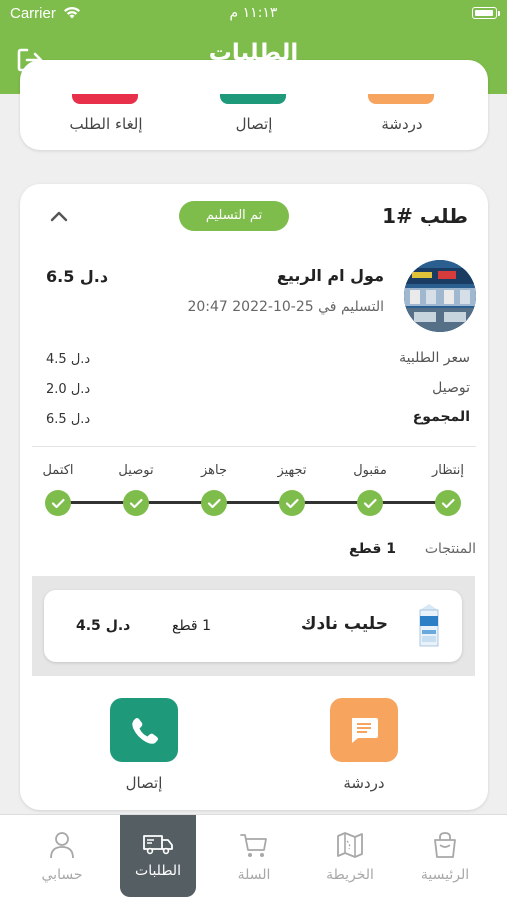 Image resolution: width=507 pixels, height=900 pixels. What do you see at coordinates (434, 358) in the screenshot?
I see `subtotal-label: سعر الطلبية` at bounding box center [434, 358].